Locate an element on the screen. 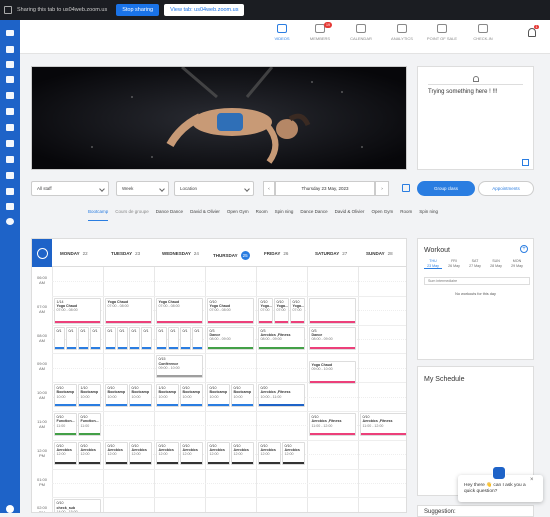 This screenshot has width=550, height=517. class-event: 0/3 Aerobics ,Fitness 08:00 - 09:00 is located at coordinates (281, 338).